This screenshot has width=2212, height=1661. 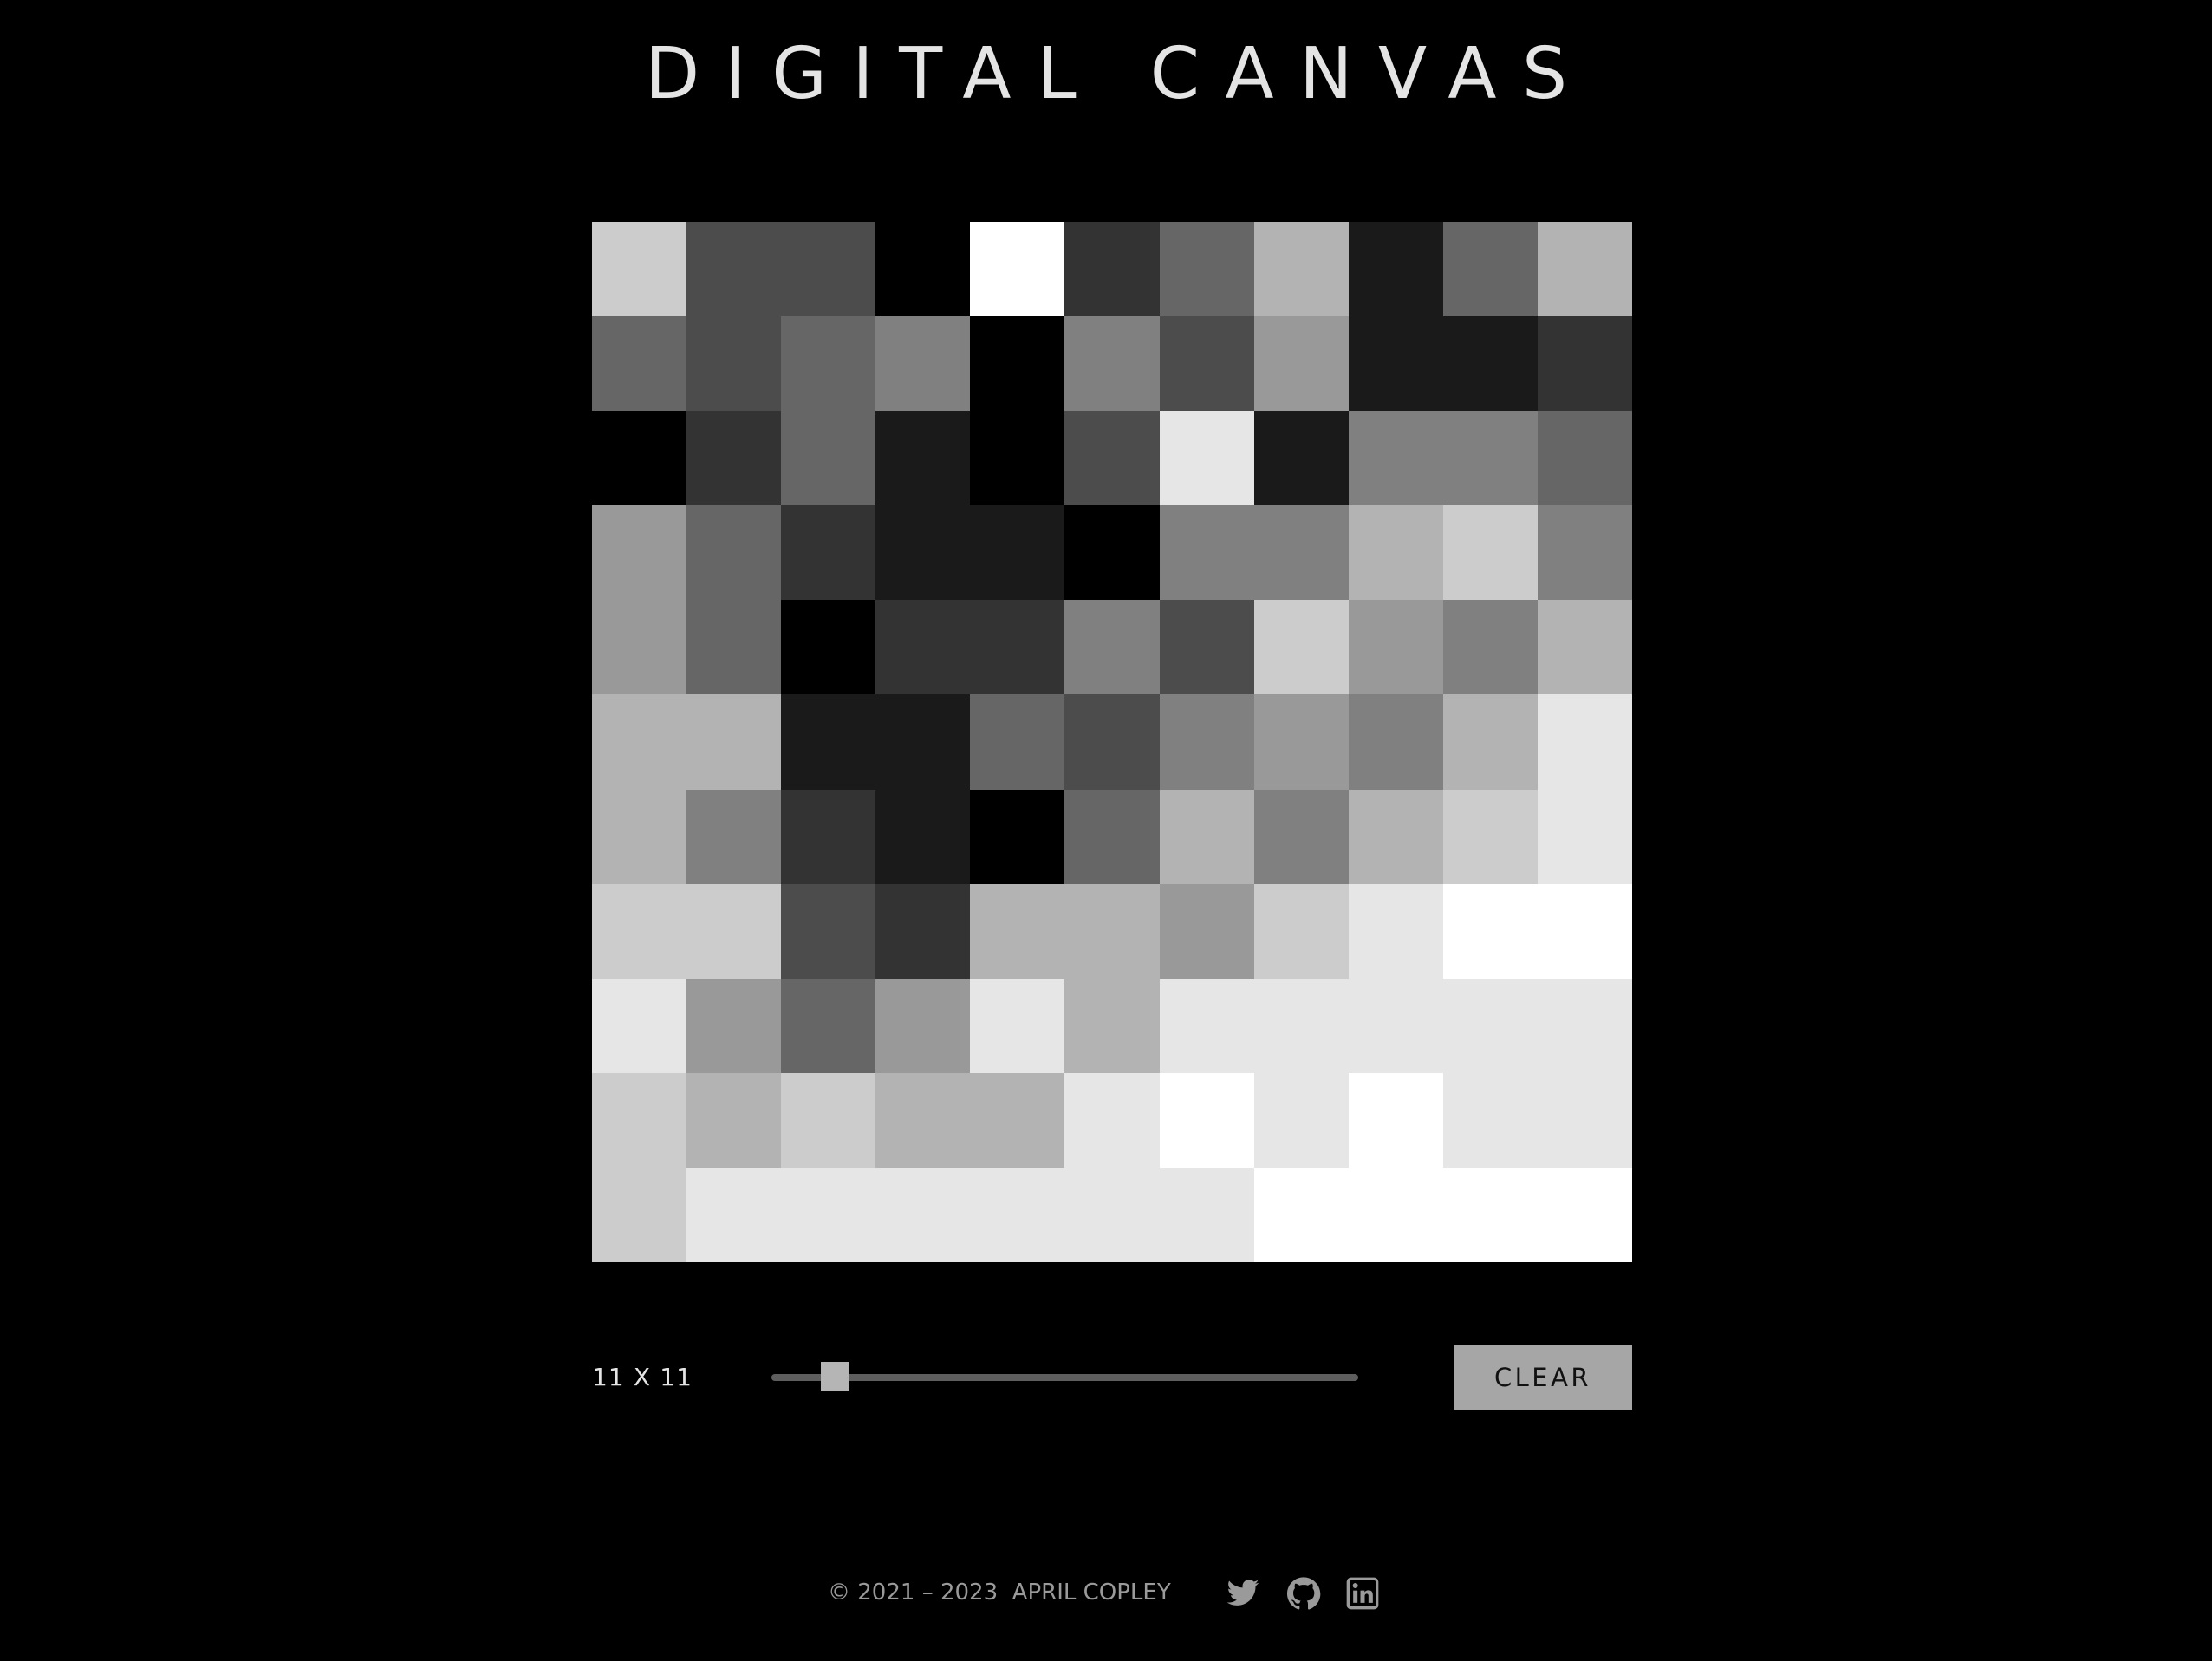 I want to click on linkedin-link, so click(x=1362, y=1593).